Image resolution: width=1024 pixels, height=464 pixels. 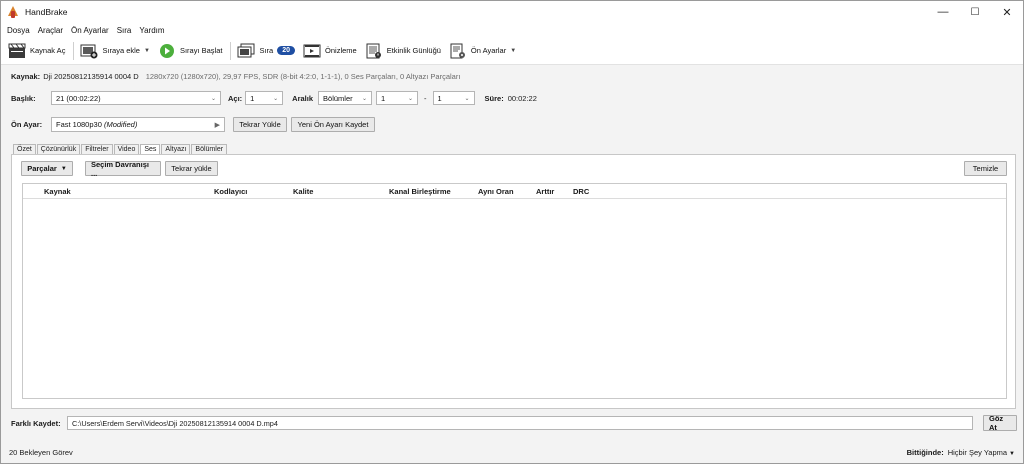 I want to click on title-label: Başlık:, so click(x=23, y=98).